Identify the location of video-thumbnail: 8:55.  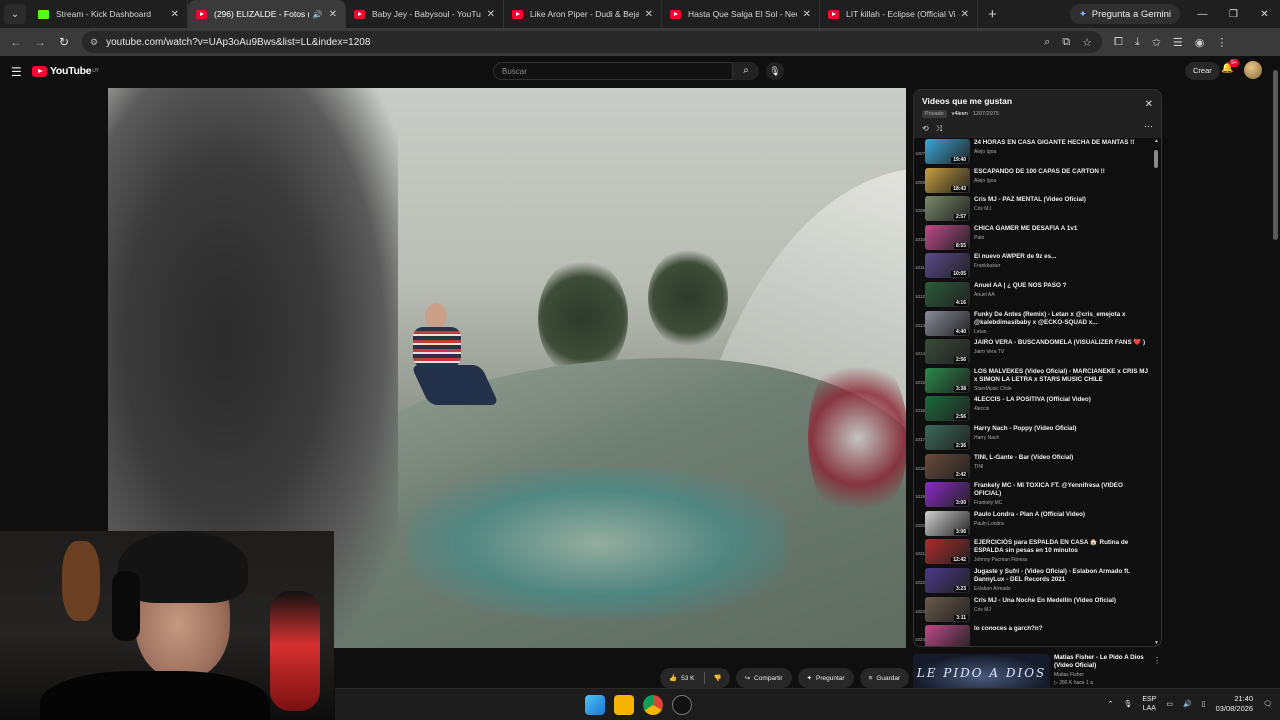
(947, 237).